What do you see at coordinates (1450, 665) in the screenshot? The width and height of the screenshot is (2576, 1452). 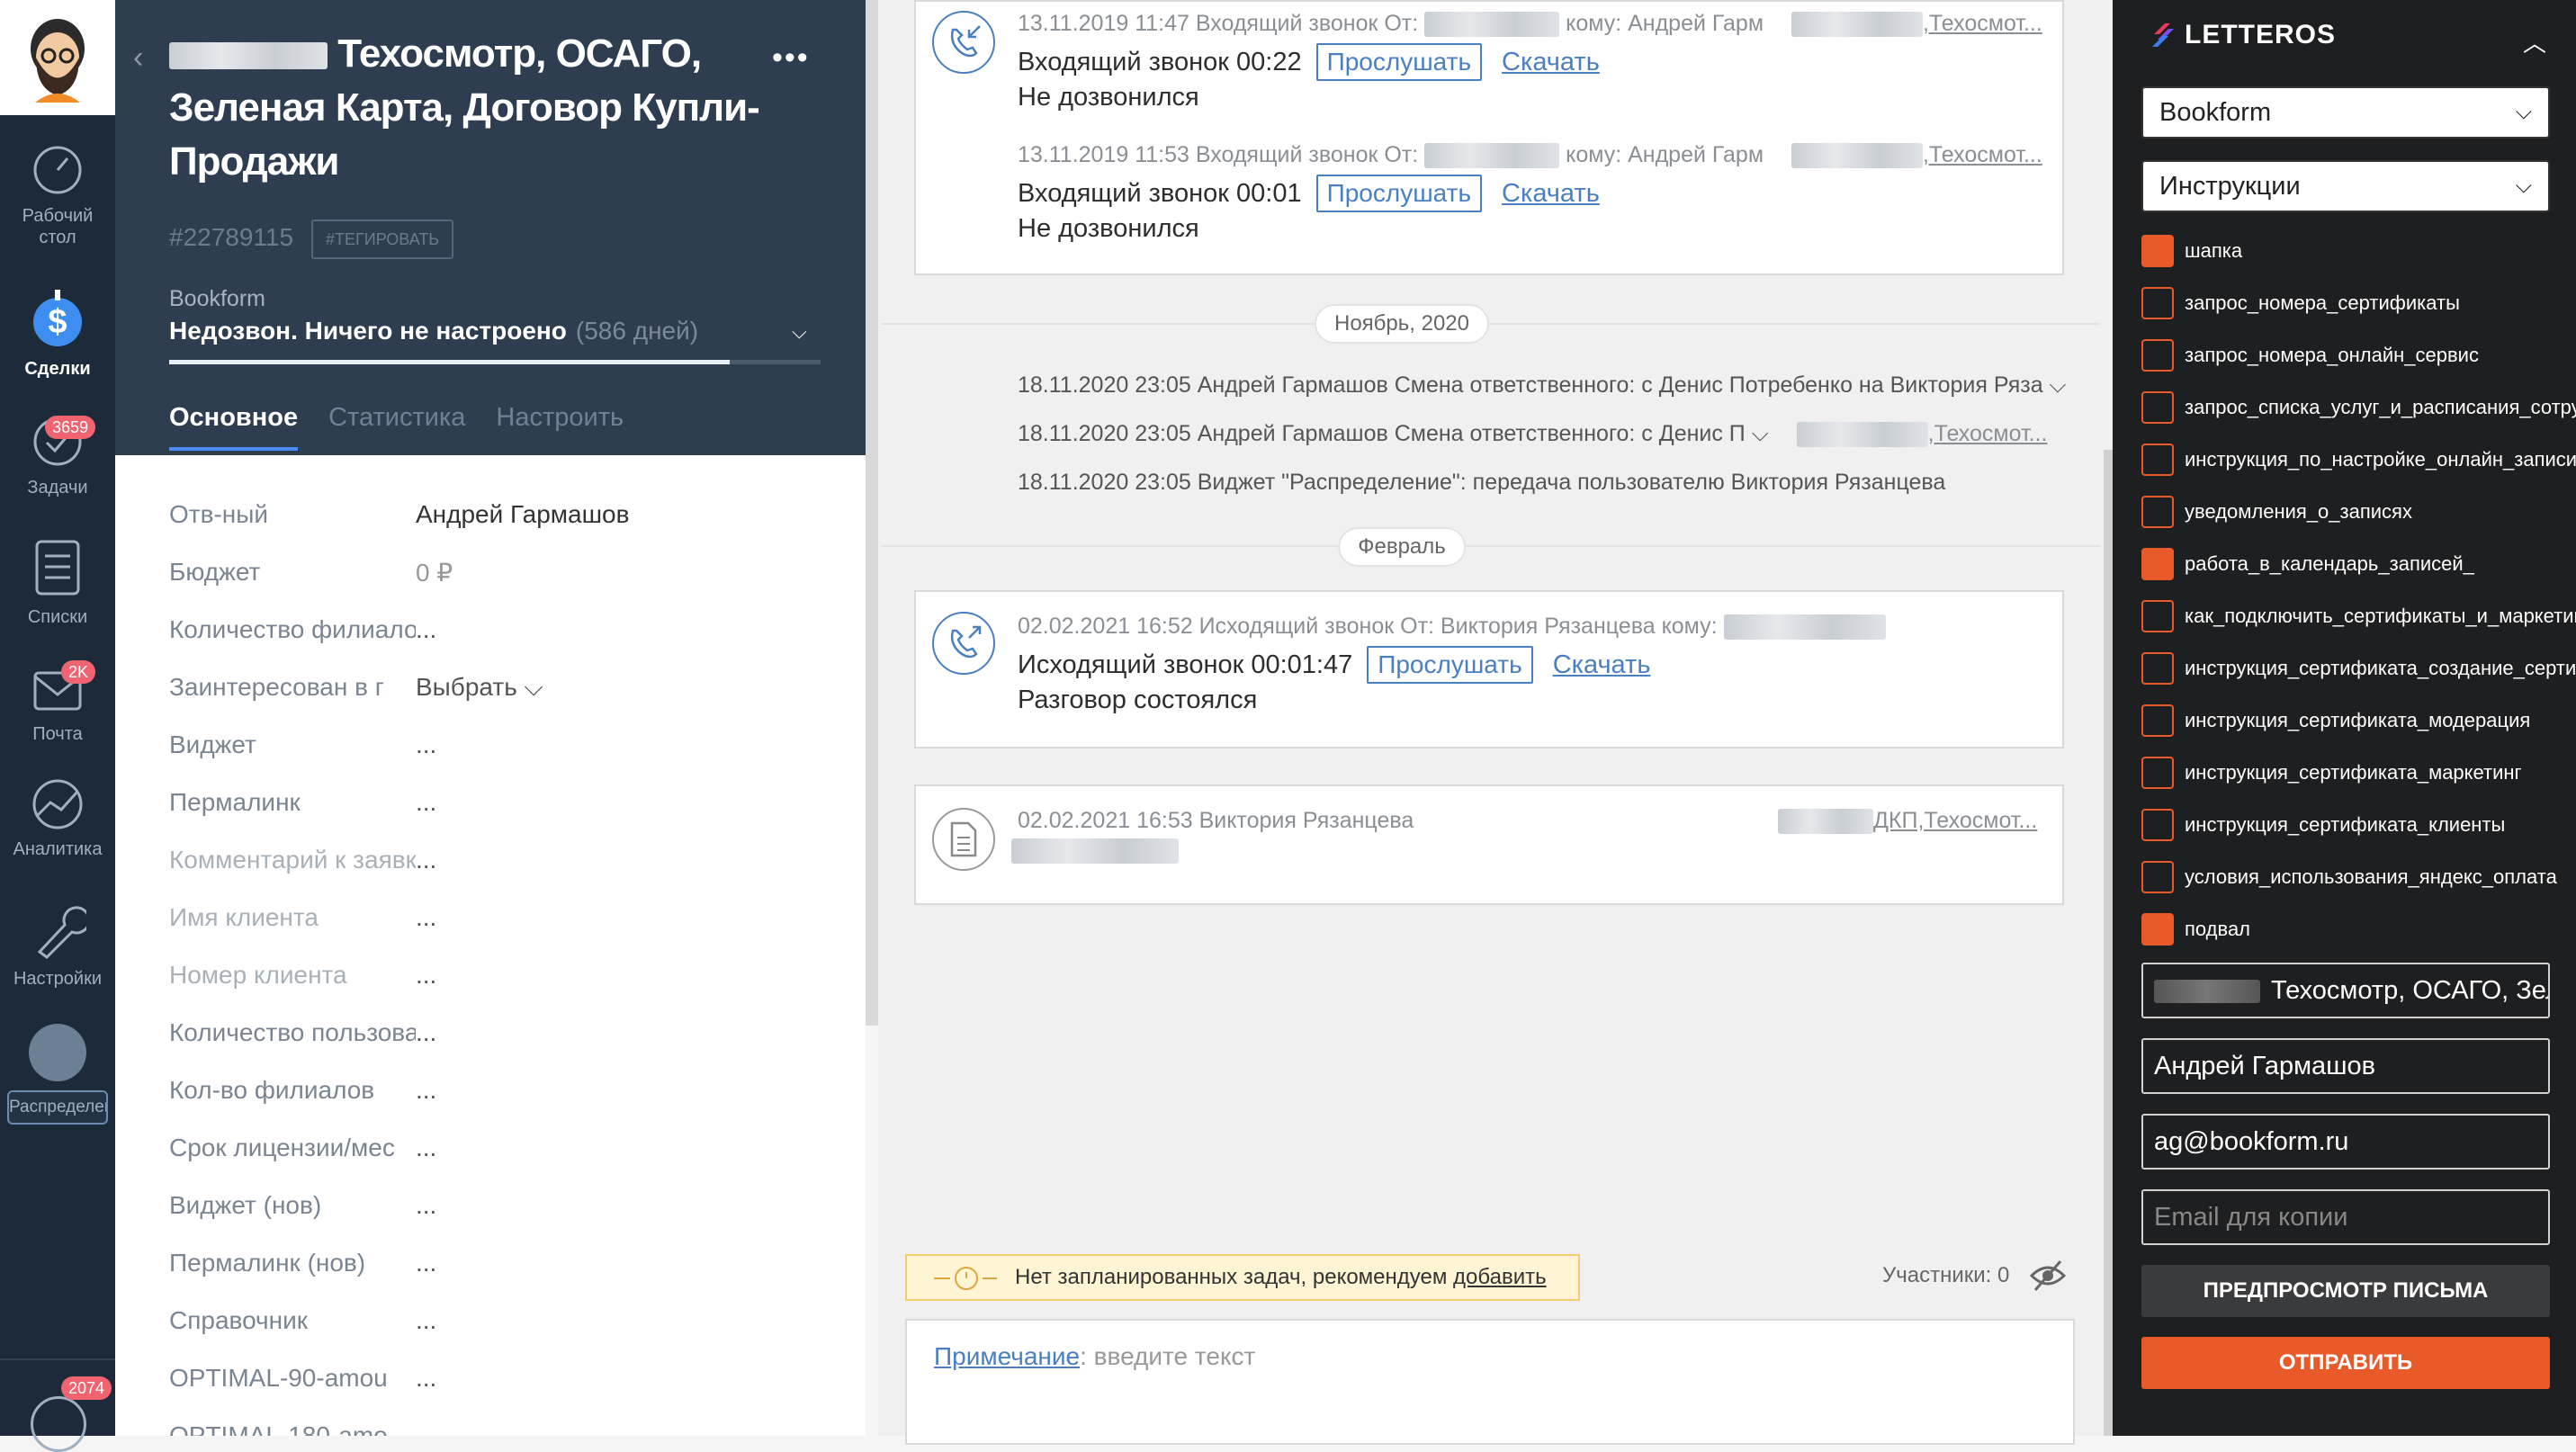 I see `call-3-listen-button: Прослушать` at bounding box center [1450, 665].